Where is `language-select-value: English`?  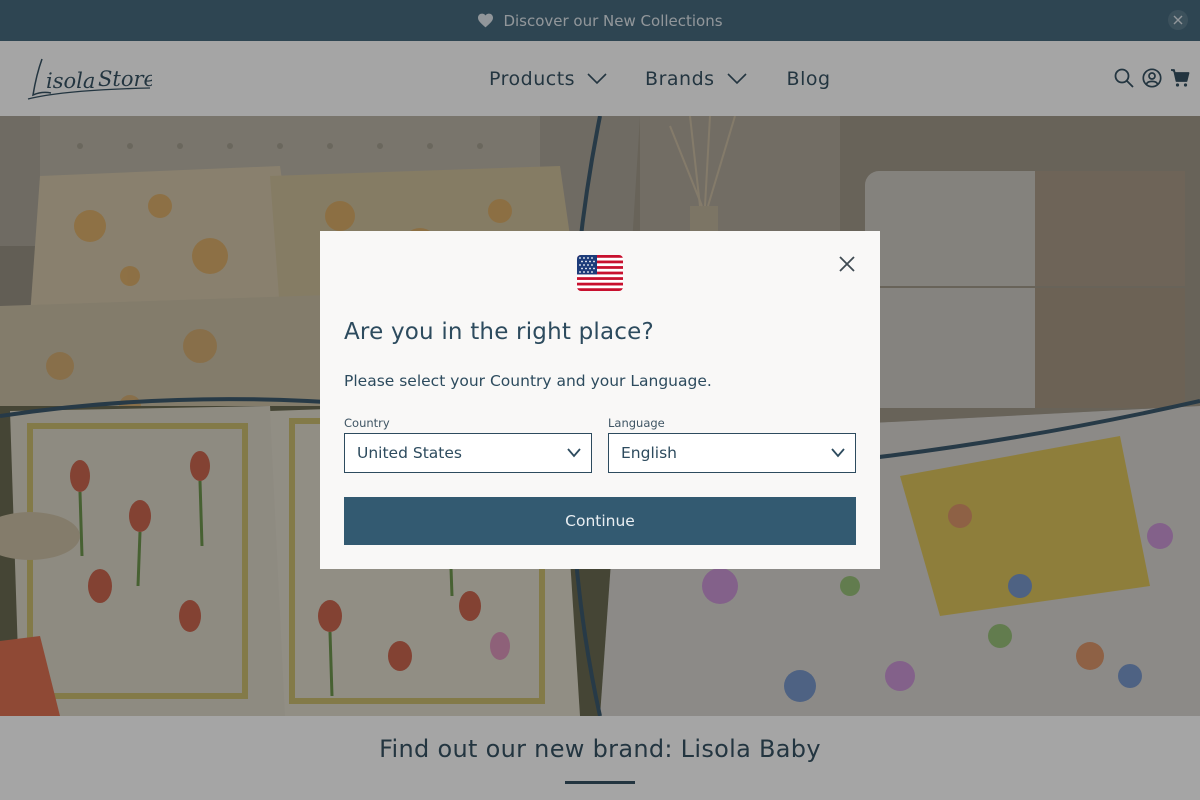 language-select-value: English is located at coordinates (649, 453).